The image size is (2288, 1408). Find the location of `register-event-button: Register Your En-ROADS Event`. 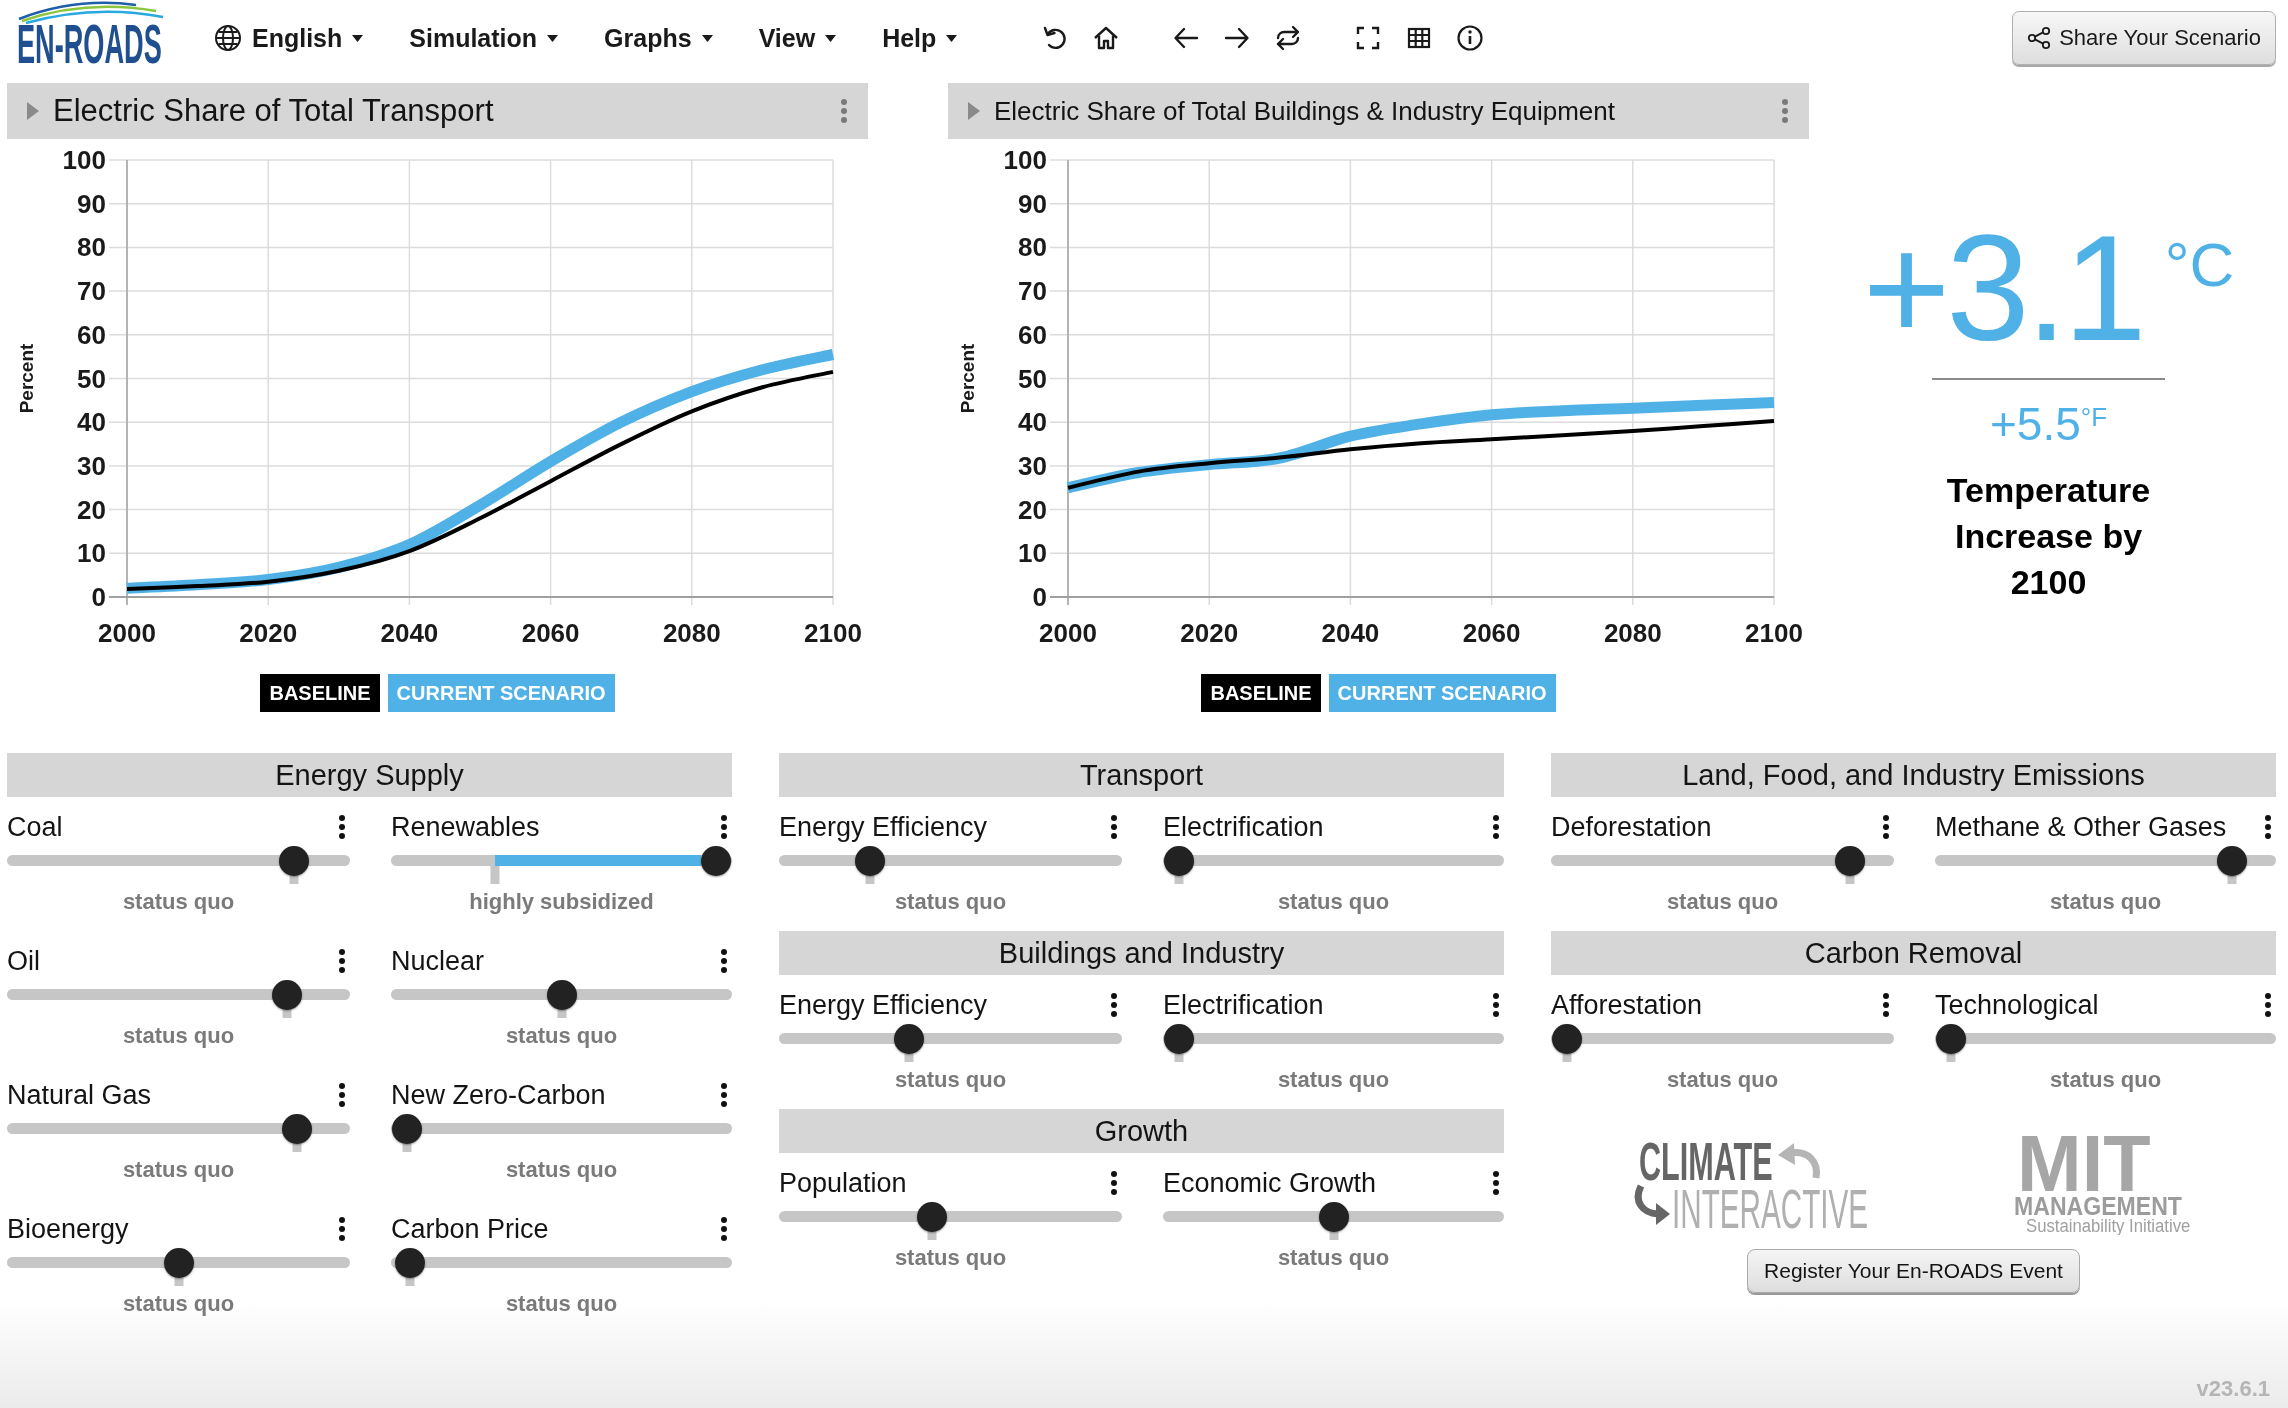

register-event-button: Register Your En-ROADS Event is located at coordinates (1913, 1271).